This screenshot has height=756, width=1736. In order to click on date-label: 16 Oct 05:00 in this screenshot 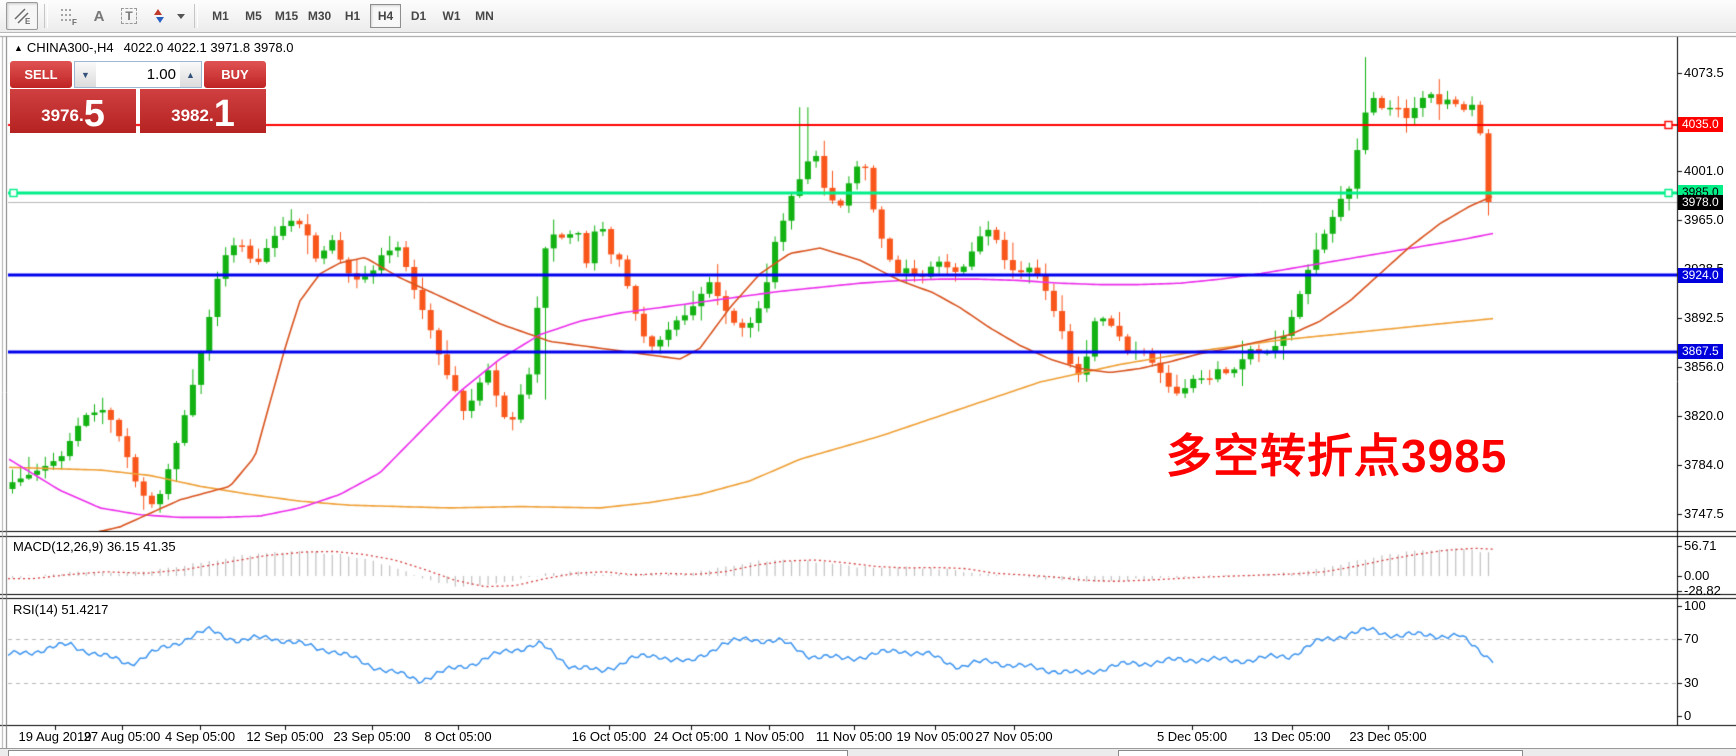, I will do `click(609, 736)`.